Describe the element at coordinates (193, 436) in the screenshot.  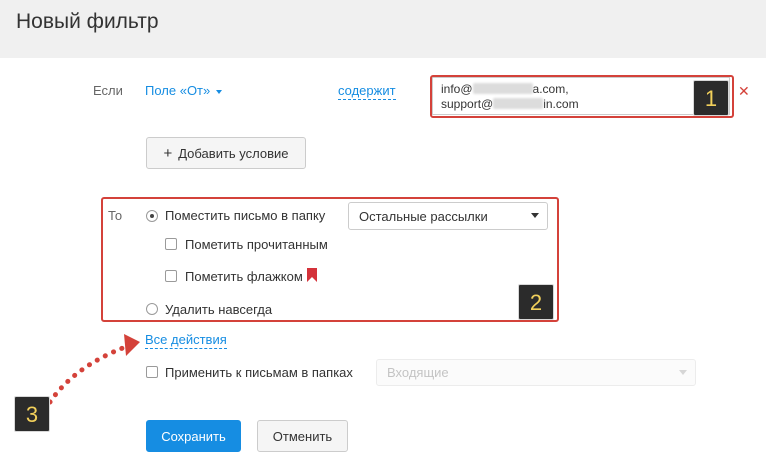
I see `save-button: Сохранить` at that location.